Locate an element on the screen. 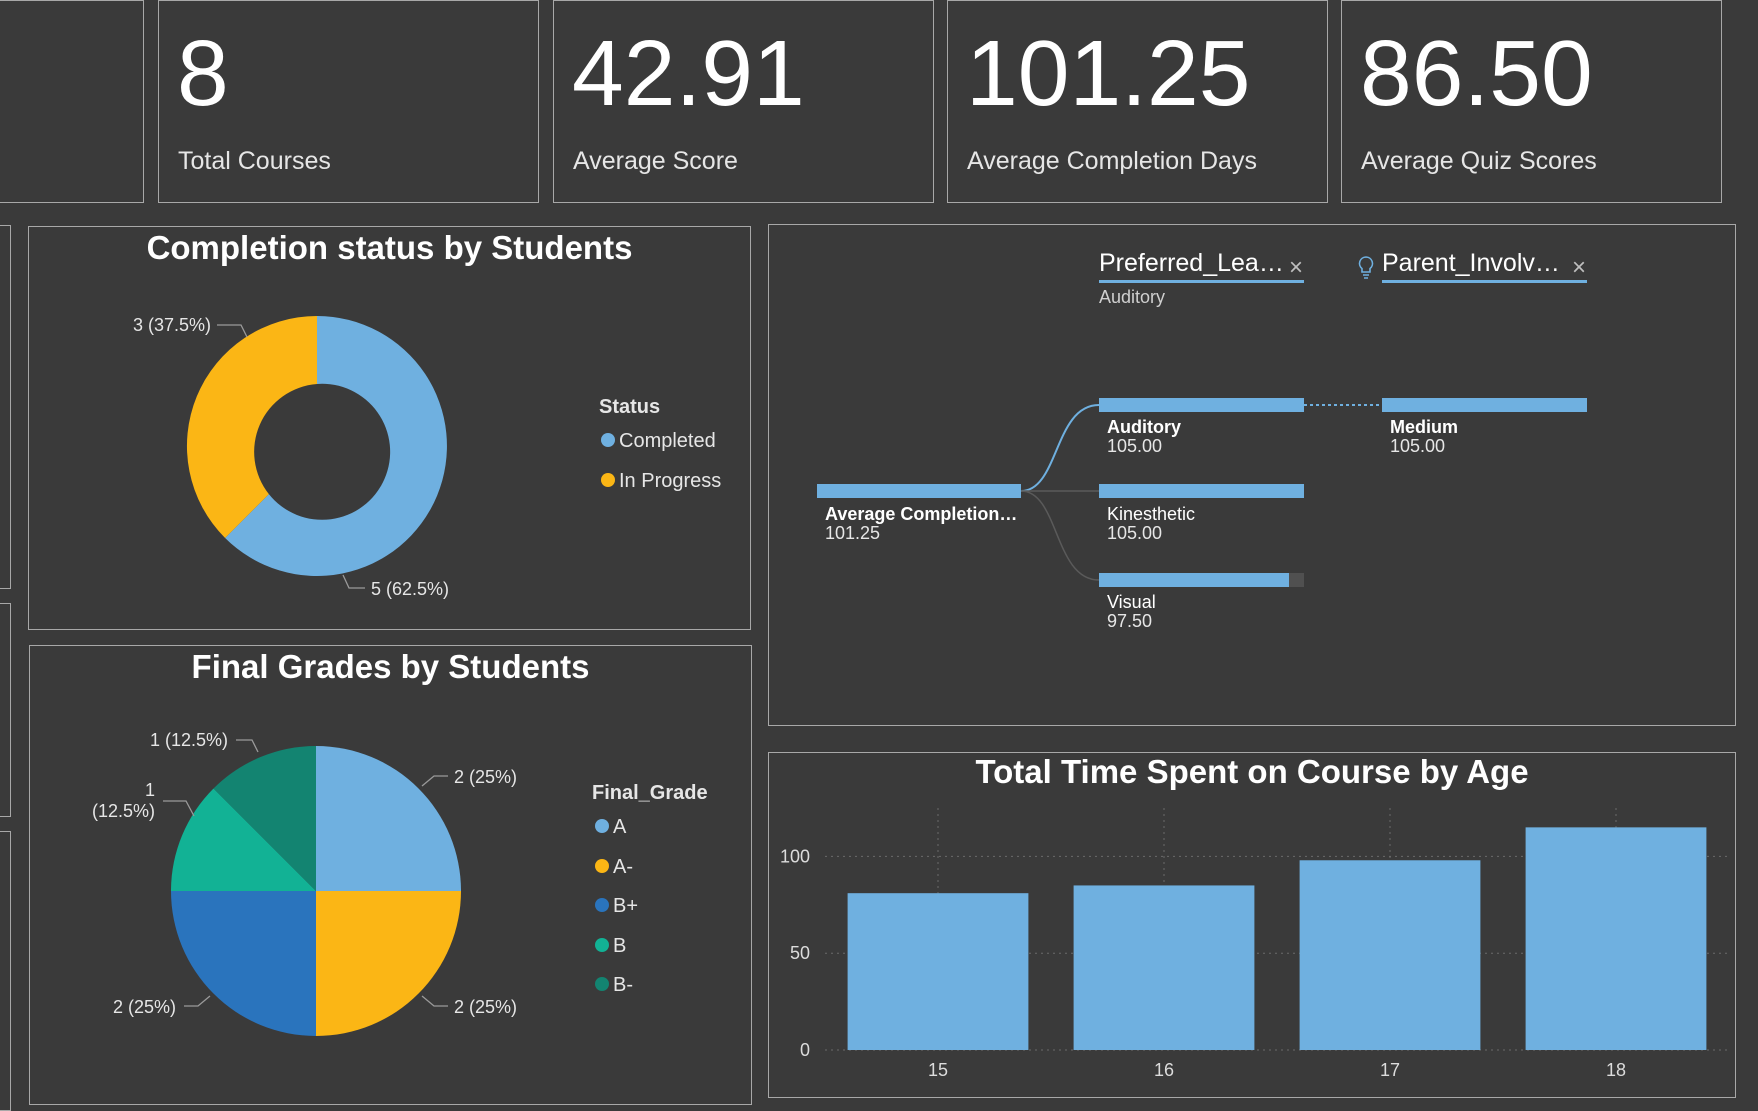 This screenshot has width=1758, height=1111. data-label-b-minus: 1 (12.5%) is located at coordinates (189, 740).